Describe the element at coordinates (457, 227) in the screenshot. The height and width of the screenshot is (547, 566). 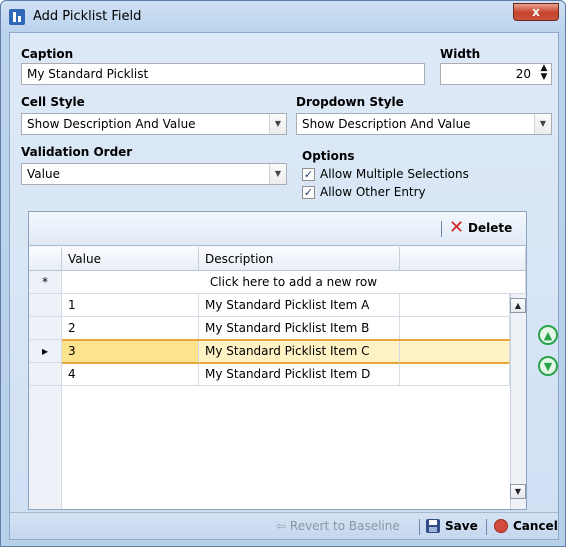
I see `delete-icon: ✕` at that location.